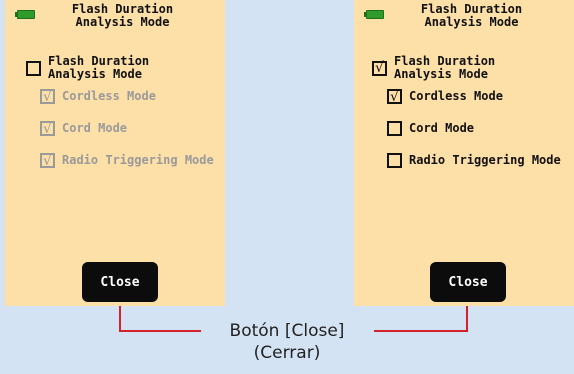 This screenshot has width=574, height=374. What do you see at coordinates (287, 342) in the screenshot?
I see `close-button-caption: Botón [Close] (Cerrar)` at bounding box center [287, 342].